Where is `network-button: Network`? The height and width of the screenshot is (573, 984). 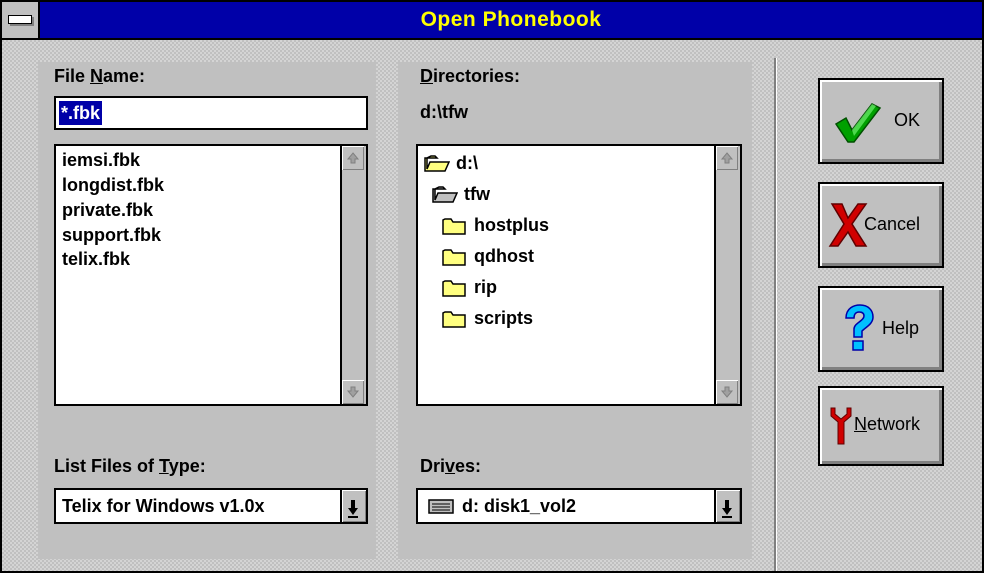
network-button: Network is located at coordinates (881, 426).